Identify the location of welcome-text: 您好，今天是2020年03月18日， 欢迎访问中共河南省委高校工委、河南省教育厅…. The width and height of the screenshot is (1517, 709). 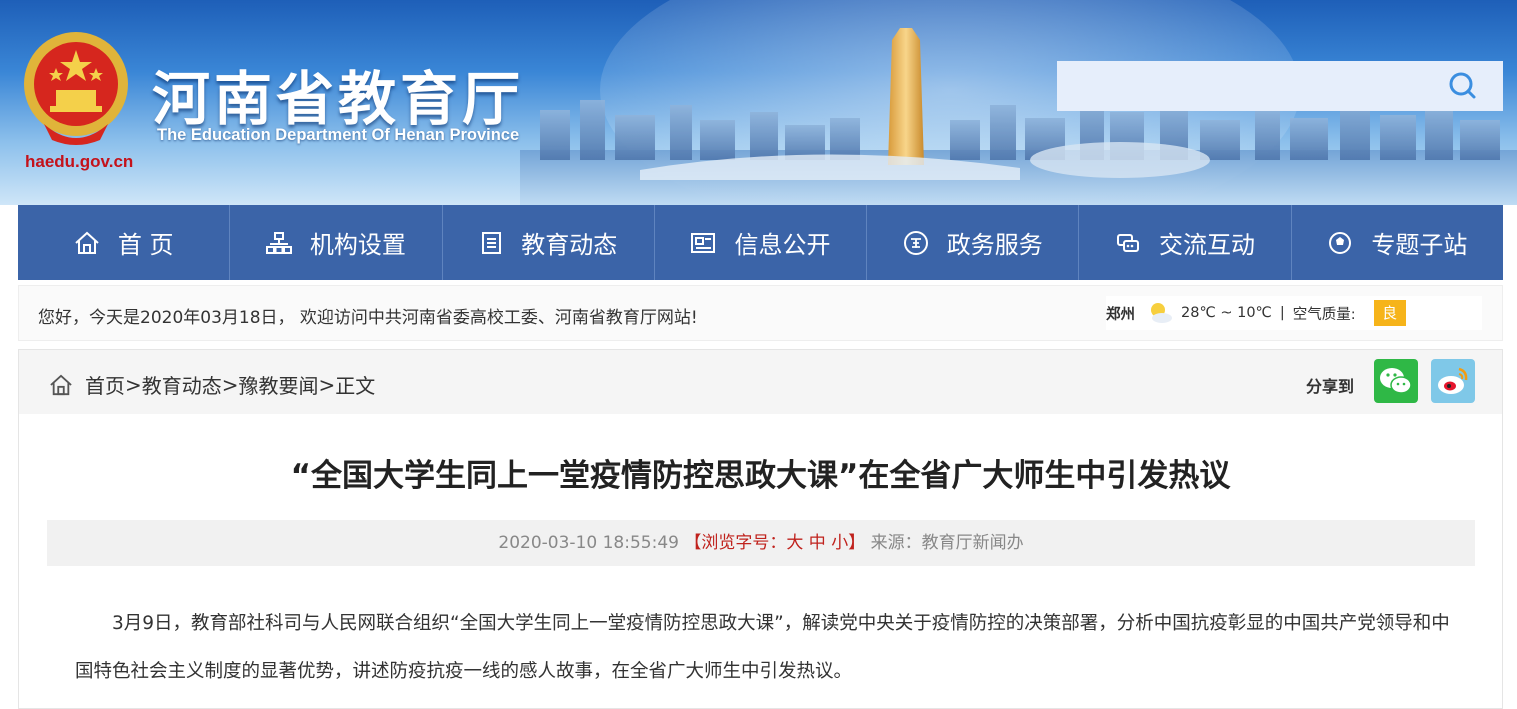
(368, 318).